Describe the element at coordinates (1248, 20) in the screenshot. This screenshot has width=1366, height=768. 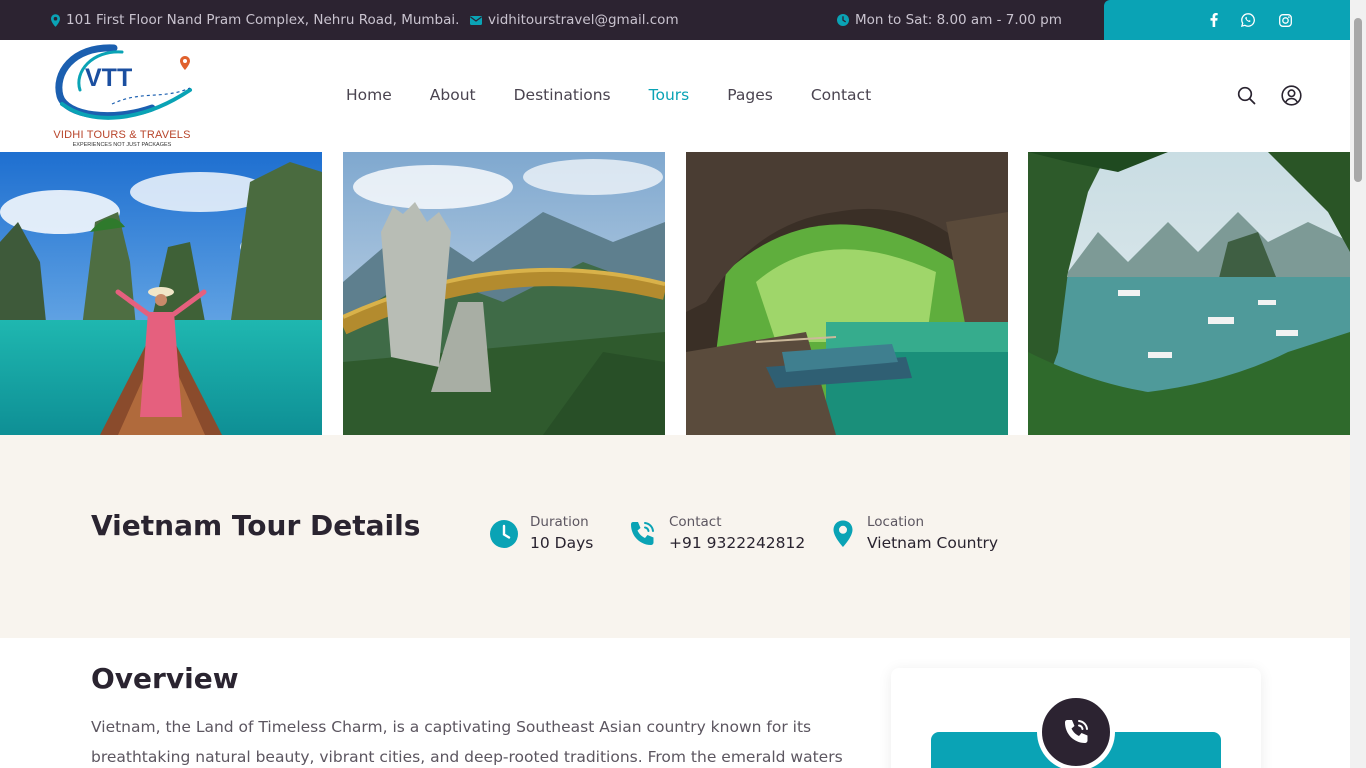
I see `whatsapp-icon` at that location.